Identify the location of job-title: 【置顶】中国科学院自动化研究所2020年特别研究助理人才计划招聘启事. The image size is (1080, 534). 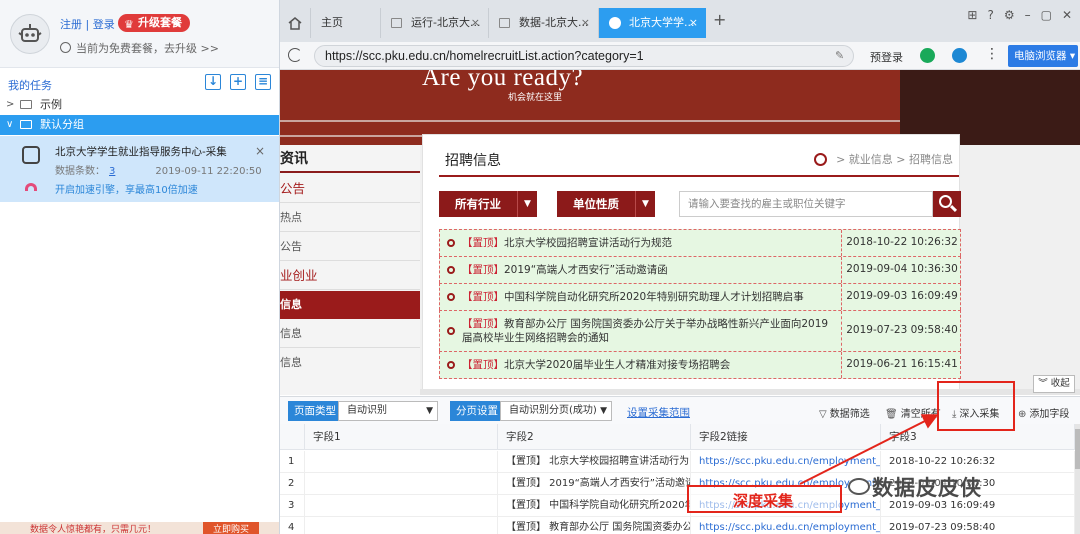
(652, 297).